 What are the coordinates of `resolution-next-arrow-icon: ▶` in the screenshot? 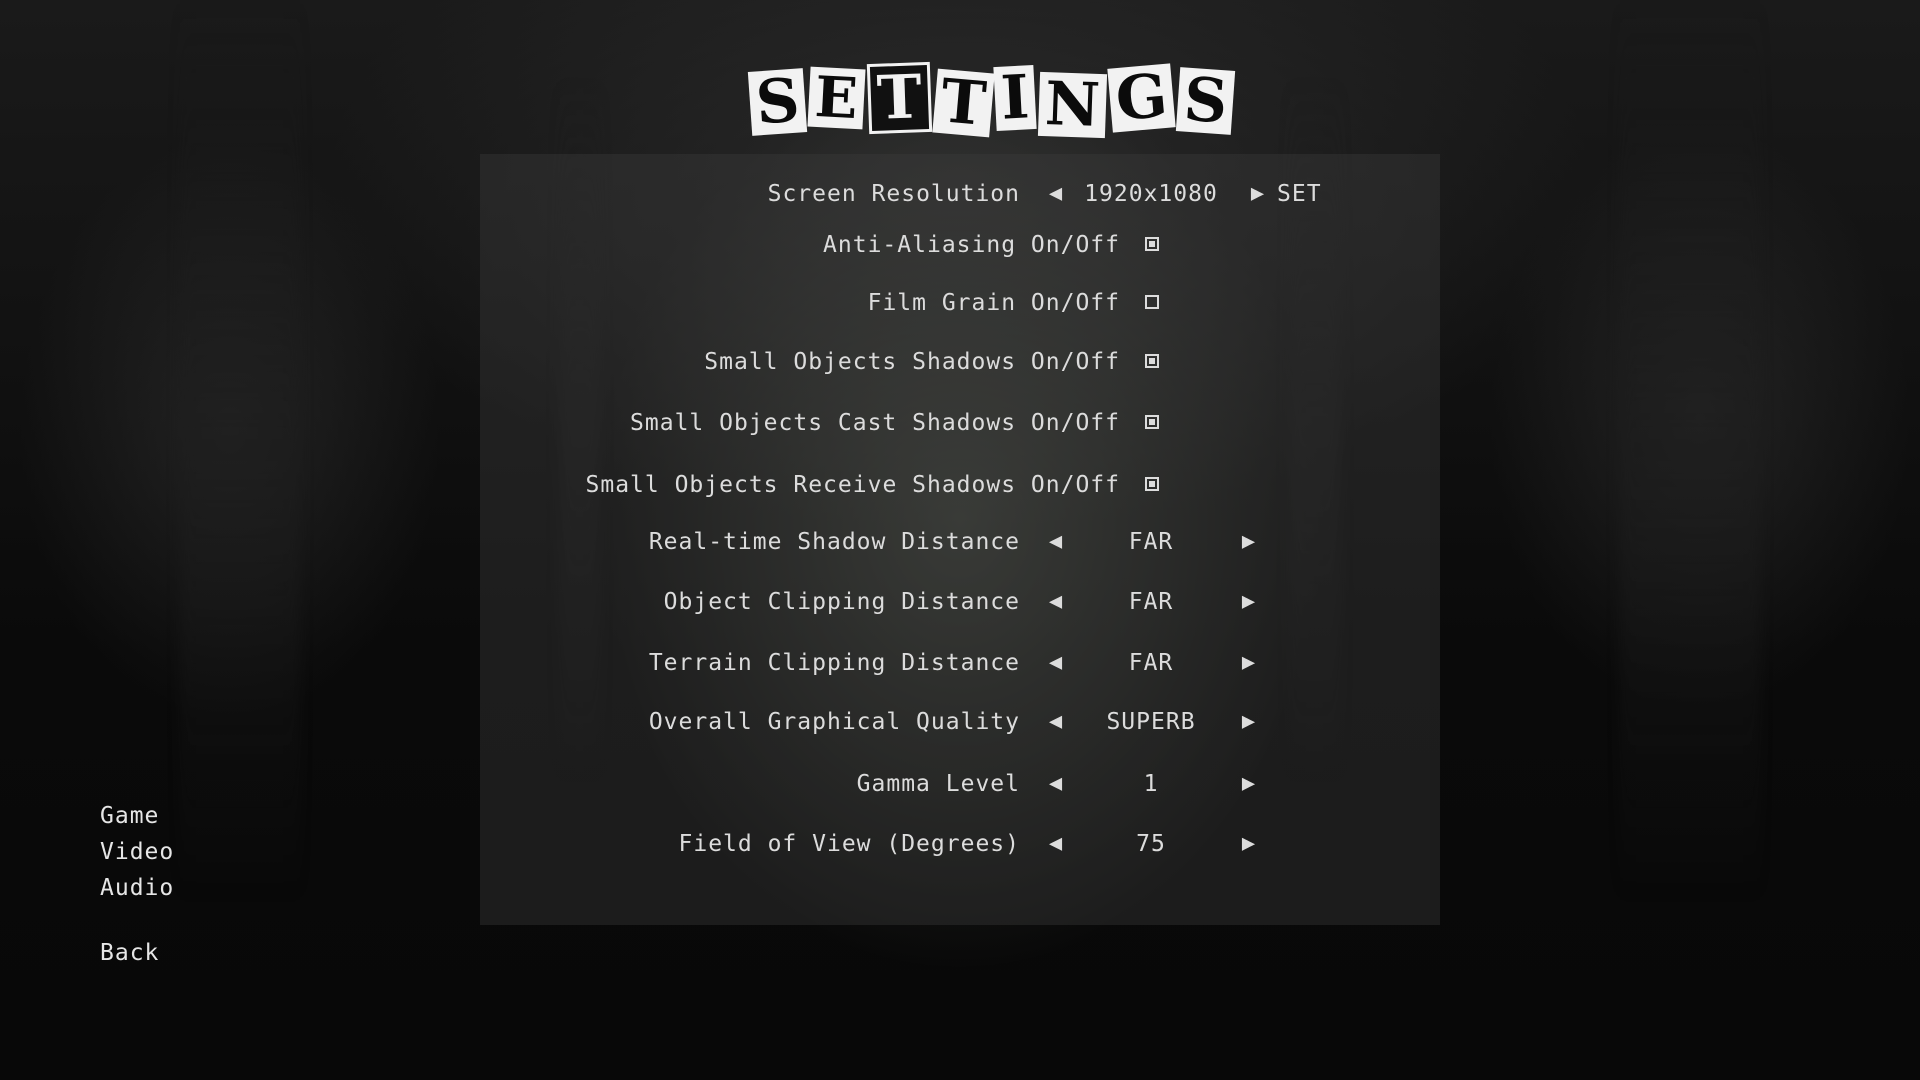 It's located at (1258, 194).